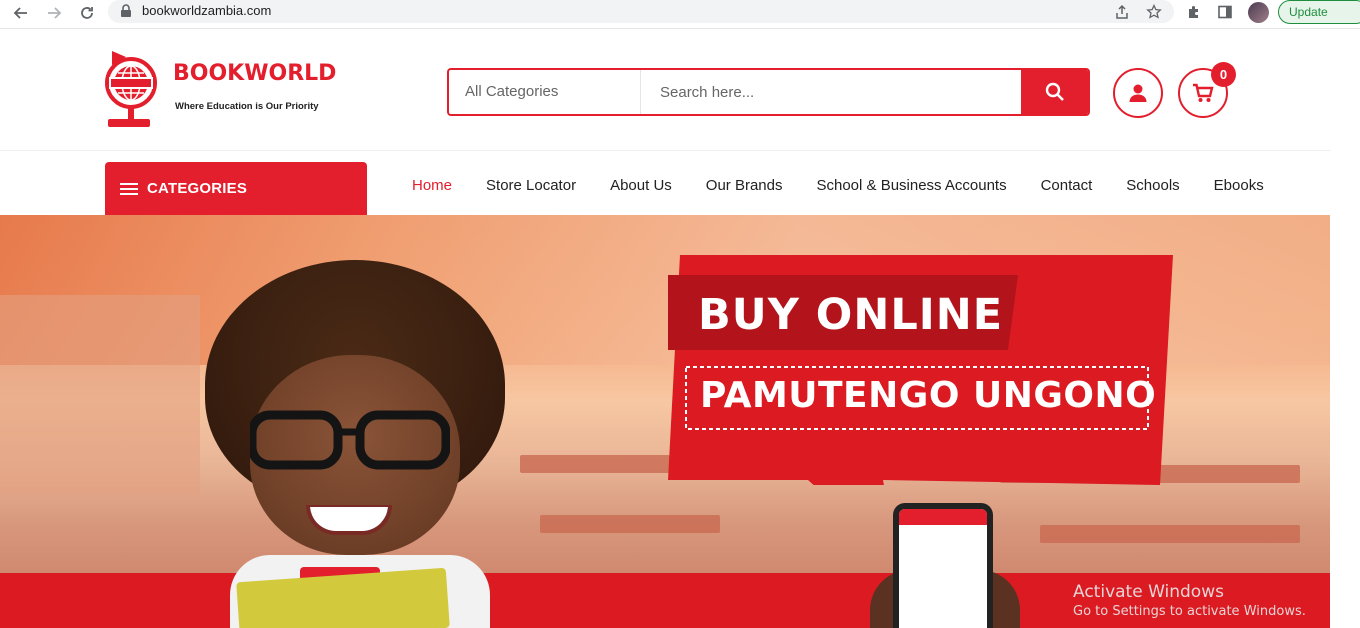 The height and width of the screenshot is (628, 1360). Describe the element at coordinates (1152, 188) in the screenshot. I see `nav-link-schools: Schools` at that location.